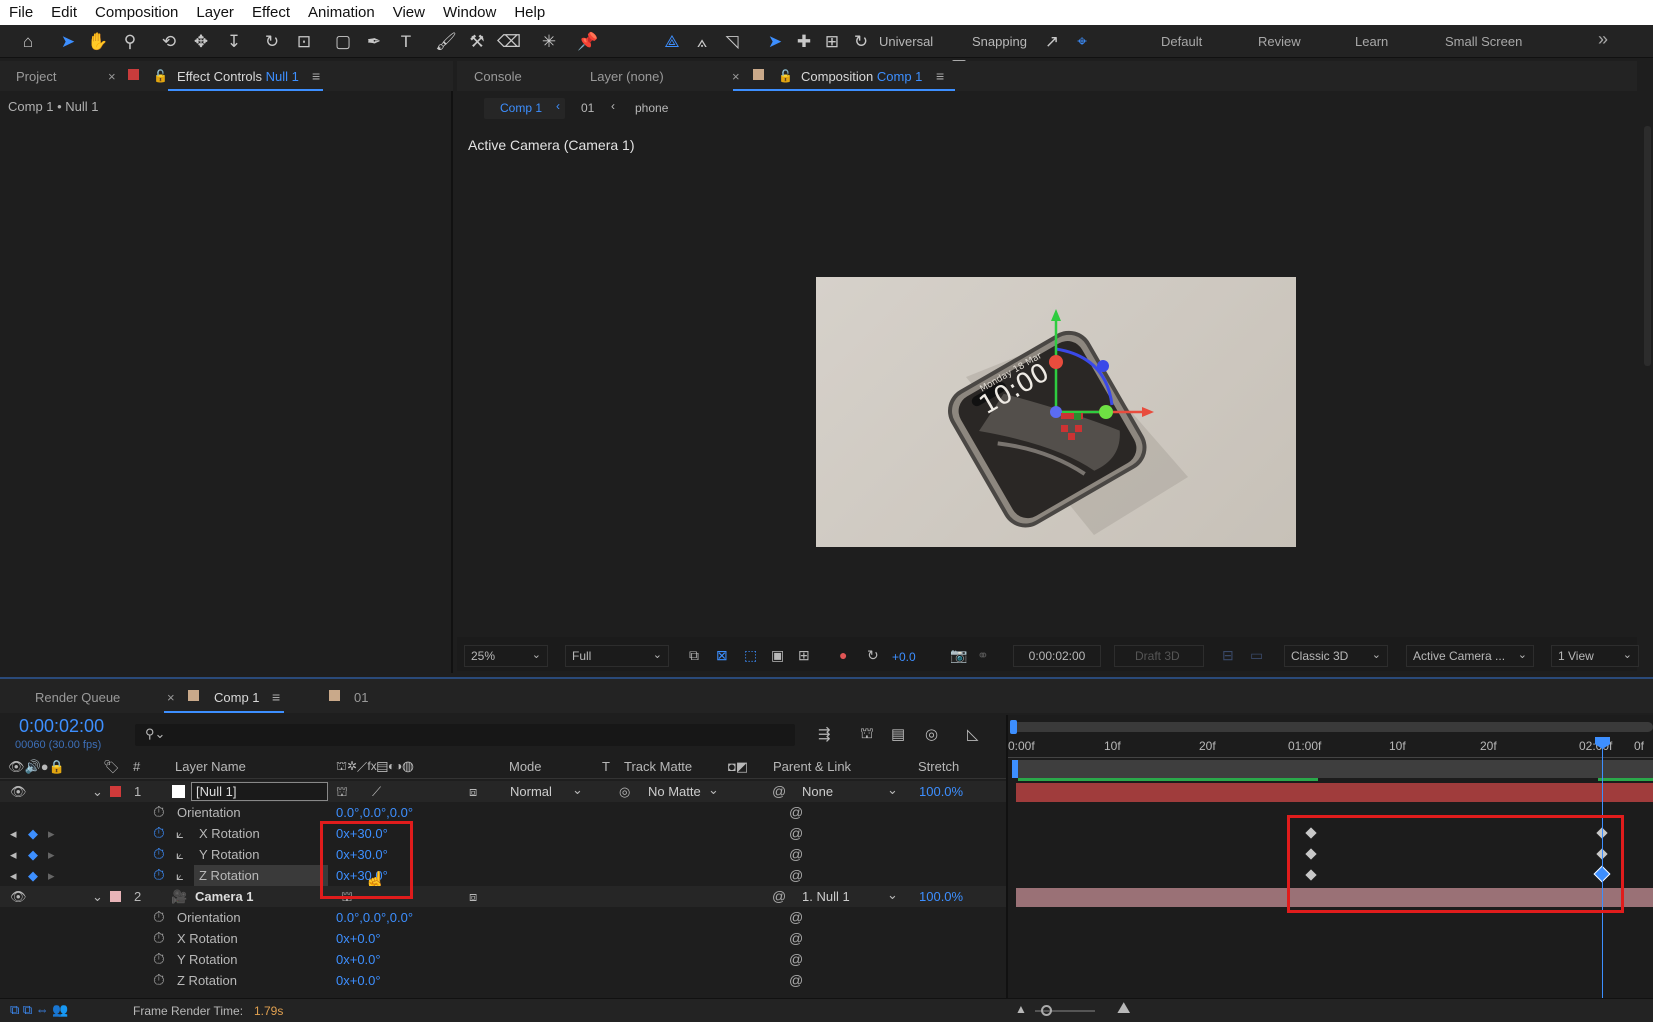 This screenshot has height=1022, width=1653. What do you see at coordinates (469, 12) in the screenshot?
I see `menu-window: Window` at bounding box center [469, 12].